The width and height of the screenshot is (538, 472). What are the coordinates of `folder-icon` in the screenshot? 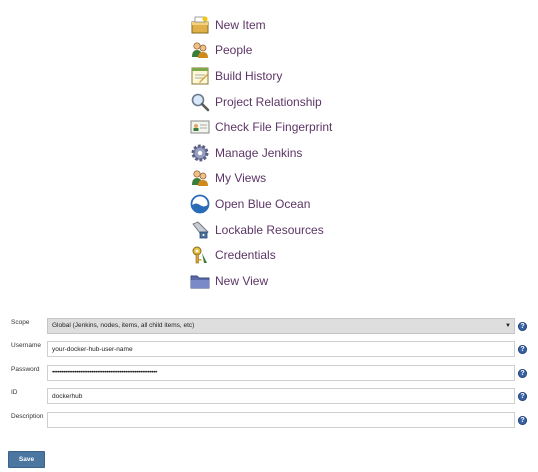 It's located at (200, 281).